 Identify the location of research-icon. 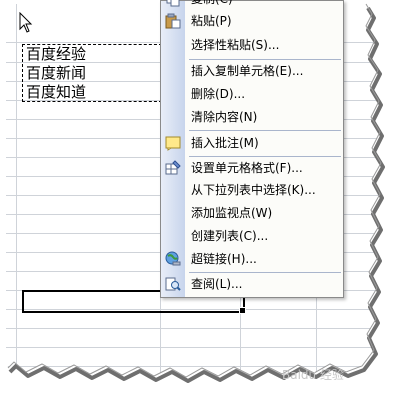
(173, 284).